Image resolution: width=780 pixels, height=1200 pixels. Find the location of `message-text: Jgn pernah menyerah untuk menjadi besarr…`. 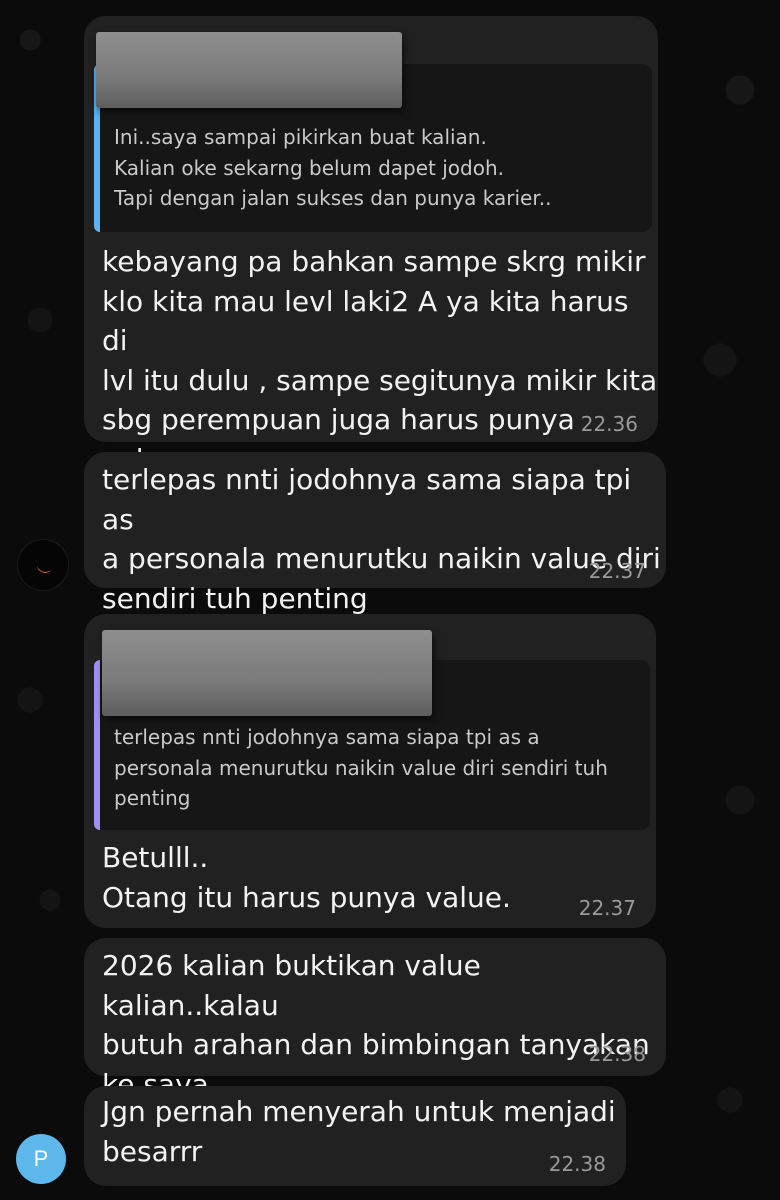

message-text: Jgn pernah menyerah untuk menjadi besarr… is located at coordinates (359, 1131).